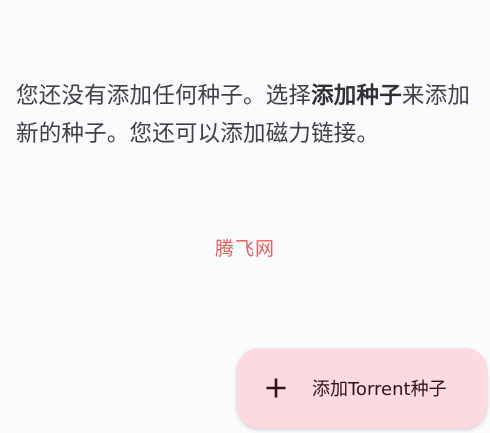  Describe the element at coordinates (356, 95) in the screenshot. I see `empty-state-bold-action: 添加种子` at that location.